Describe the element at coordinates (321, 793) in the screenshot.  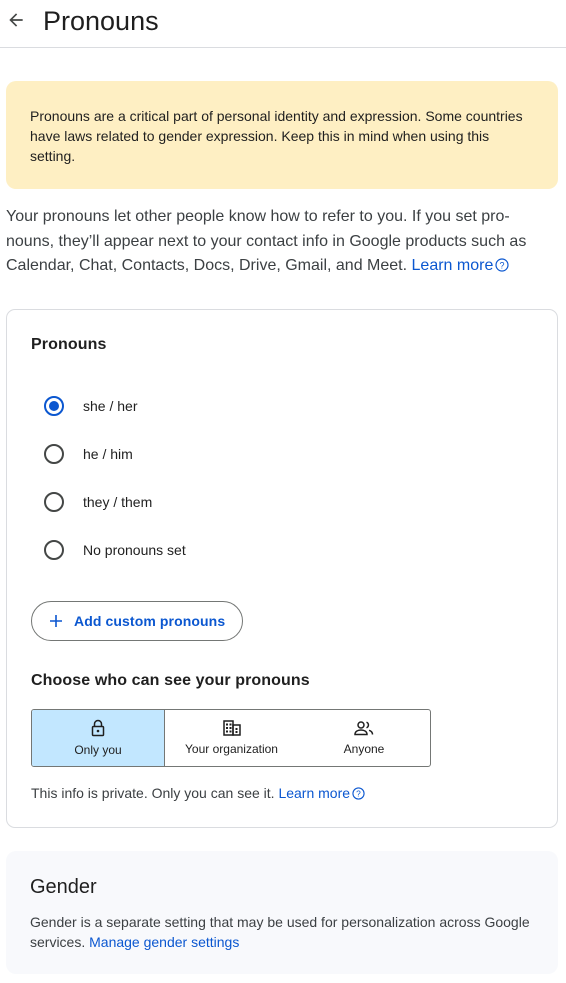
I see `privacy-learn-more-link: Learn more?` at that location.